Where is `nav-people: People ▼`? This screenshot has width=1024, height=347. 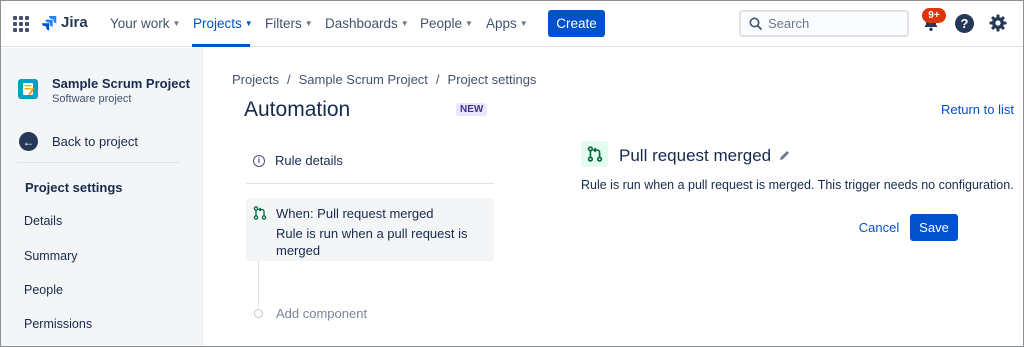
nav-people: People ▼ is located at coordinates (446, 23).